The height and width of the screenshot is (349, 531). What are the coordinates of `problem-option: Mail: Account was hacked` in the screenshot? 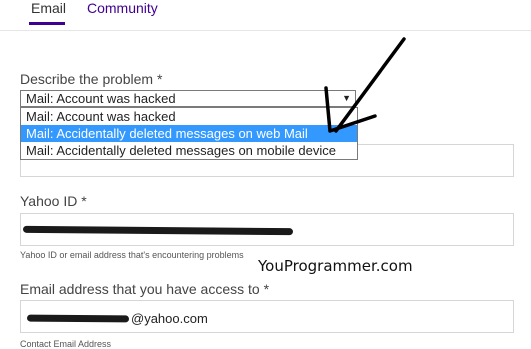 It's located at (189, 116).